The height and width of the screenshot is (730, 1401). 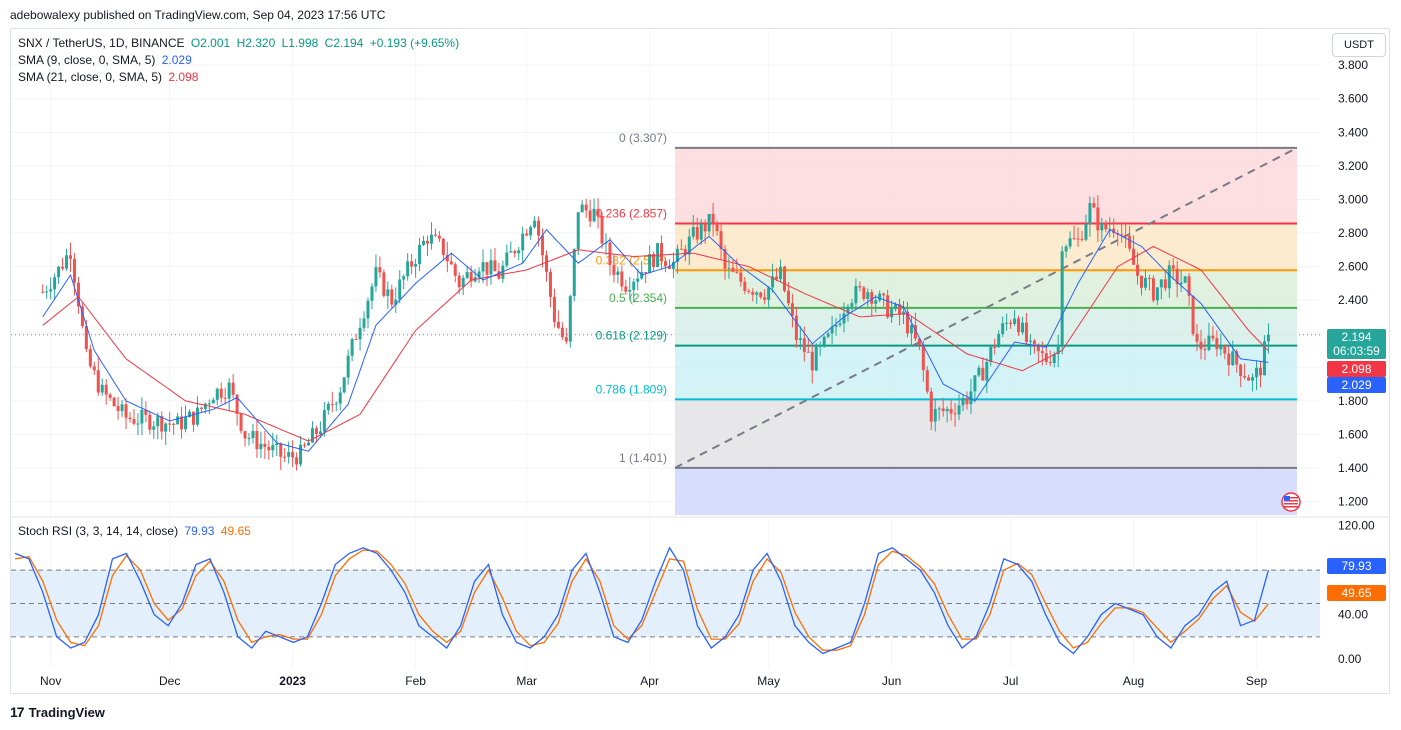 I want to click on us-flag-marker, so click(x=1291, y=502).